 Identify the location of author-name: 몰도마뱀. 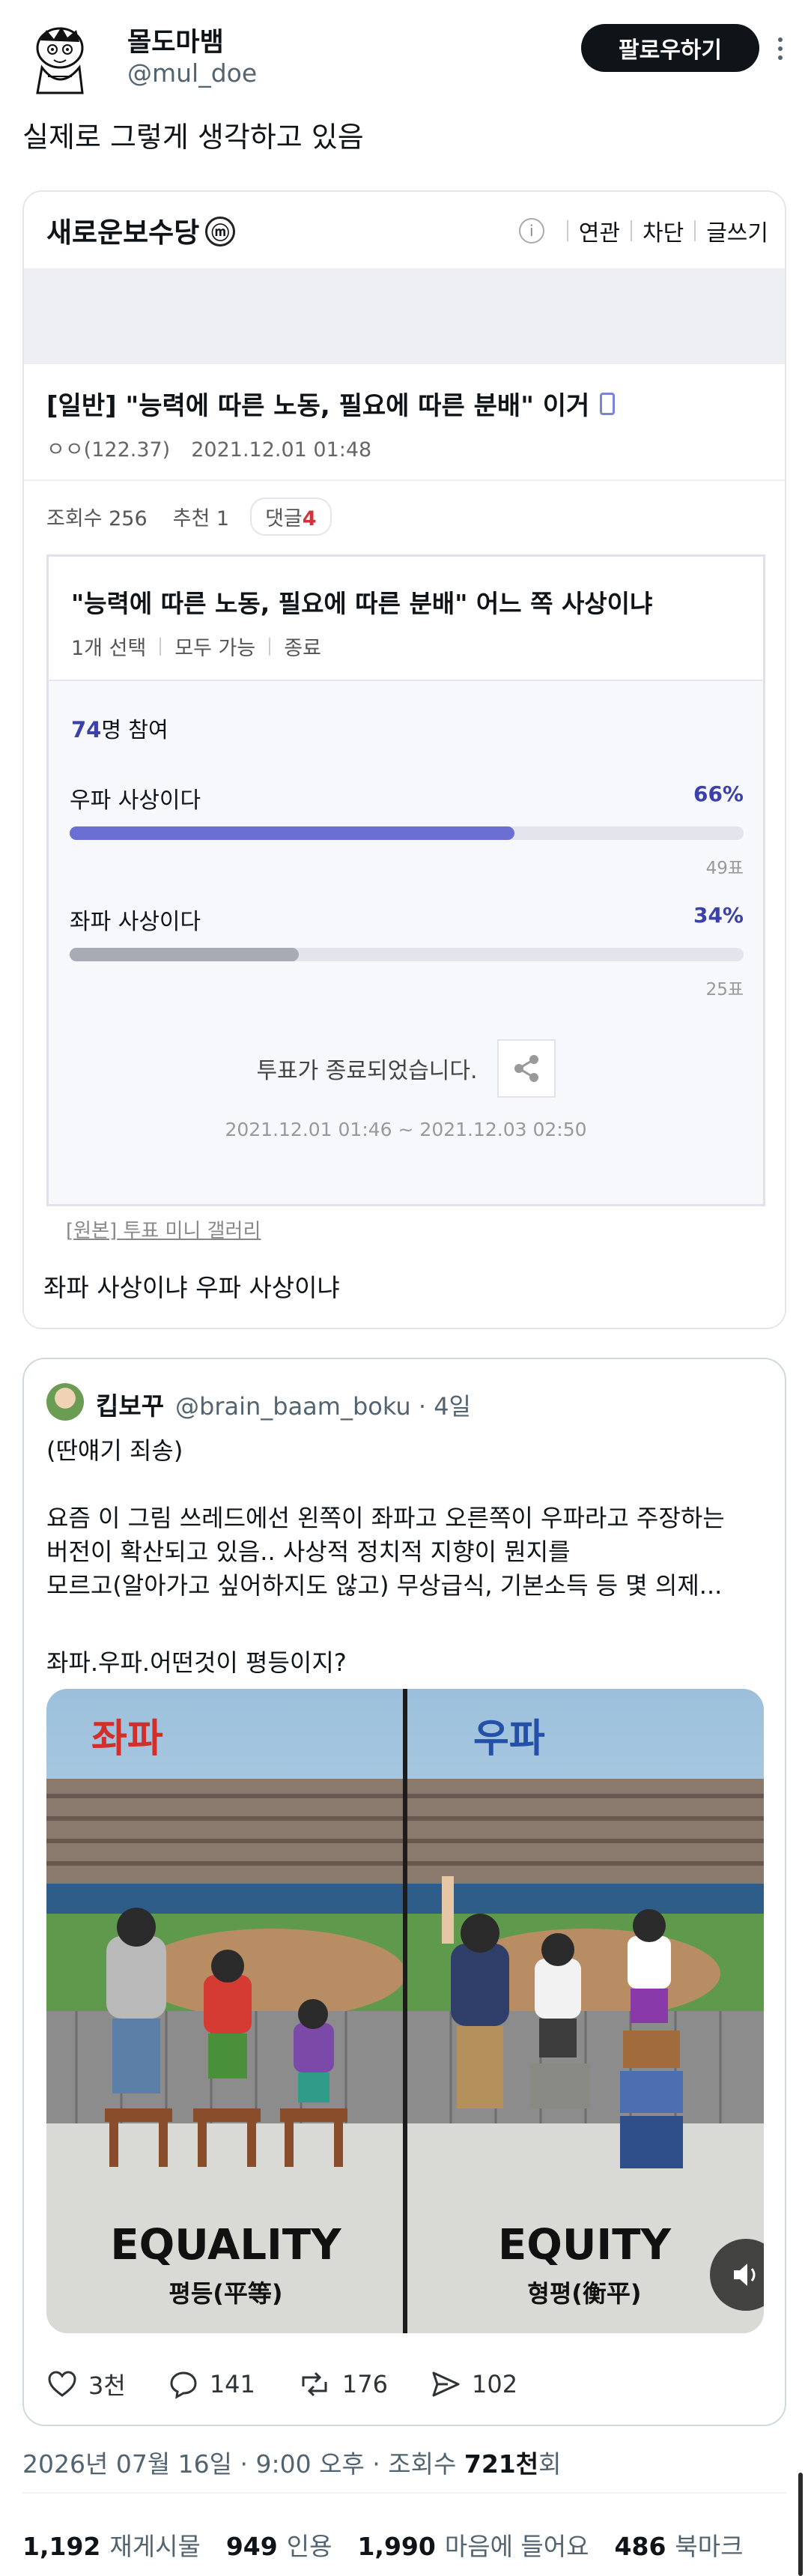
(175, 40).